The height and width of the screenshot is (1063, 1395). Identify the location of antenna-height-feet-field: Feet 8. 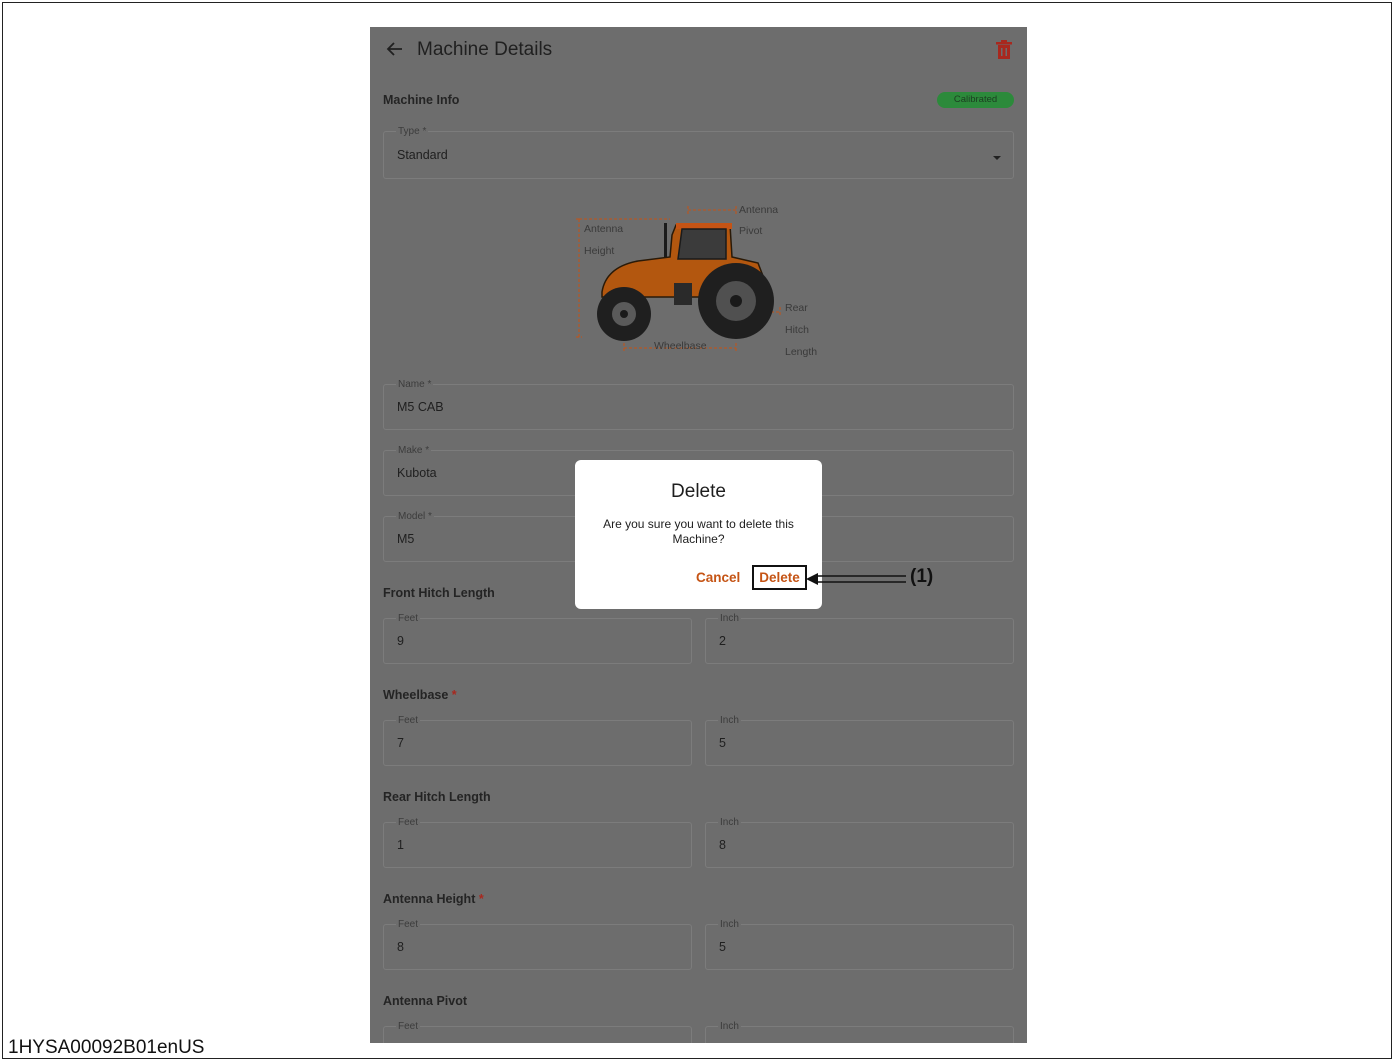
(537, 944).